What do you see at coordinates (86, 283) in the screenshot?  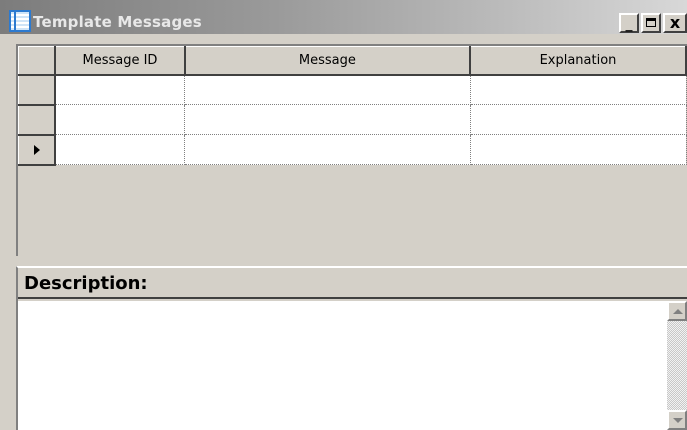 I see `description-label: Description:` at bounding box center [86, 283].